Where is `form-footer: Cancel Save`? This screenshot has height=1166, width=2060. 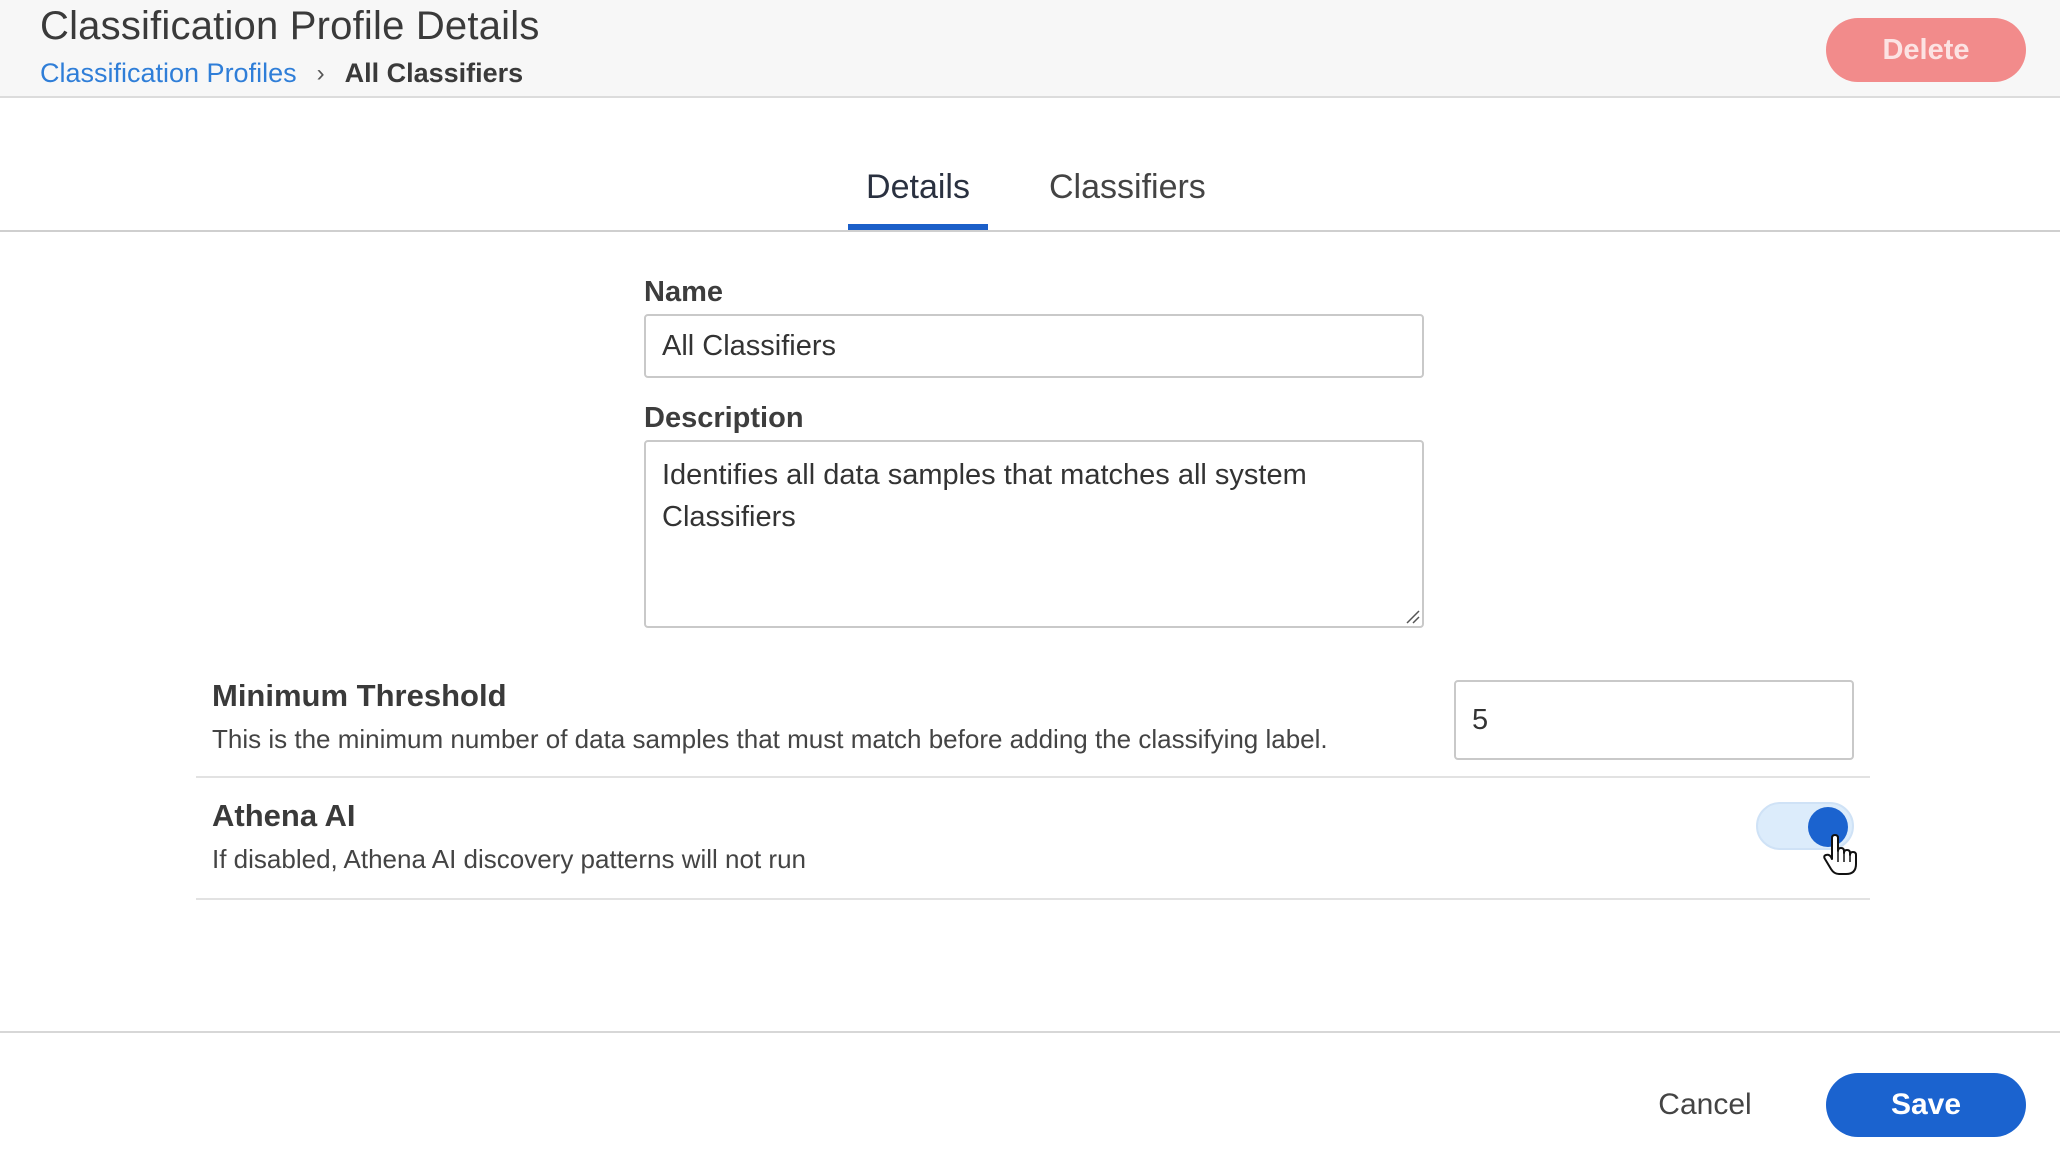 form-footer: Cancel Save is located at coordinates (1030, 1098).